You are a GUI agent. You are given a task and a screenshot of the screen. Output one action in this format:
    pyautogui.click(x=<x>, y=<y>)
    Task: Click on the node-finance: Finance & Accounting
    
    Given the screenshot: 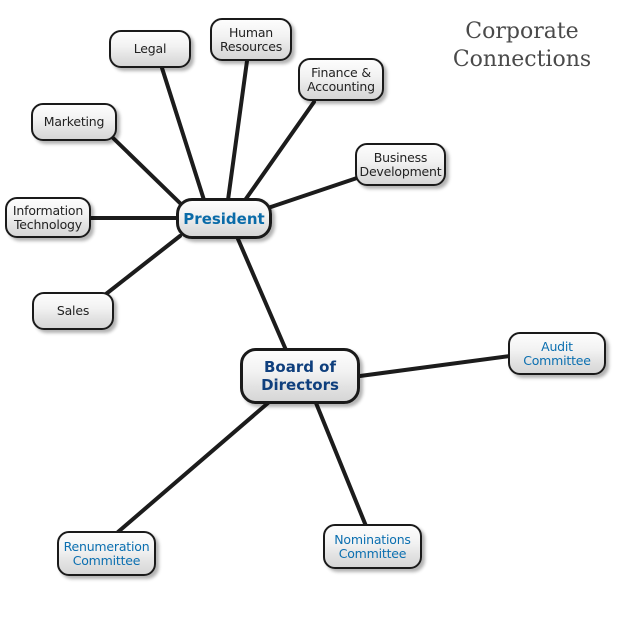 What is the action you would take?
    pyautogui.click(x=341, y=79)
    